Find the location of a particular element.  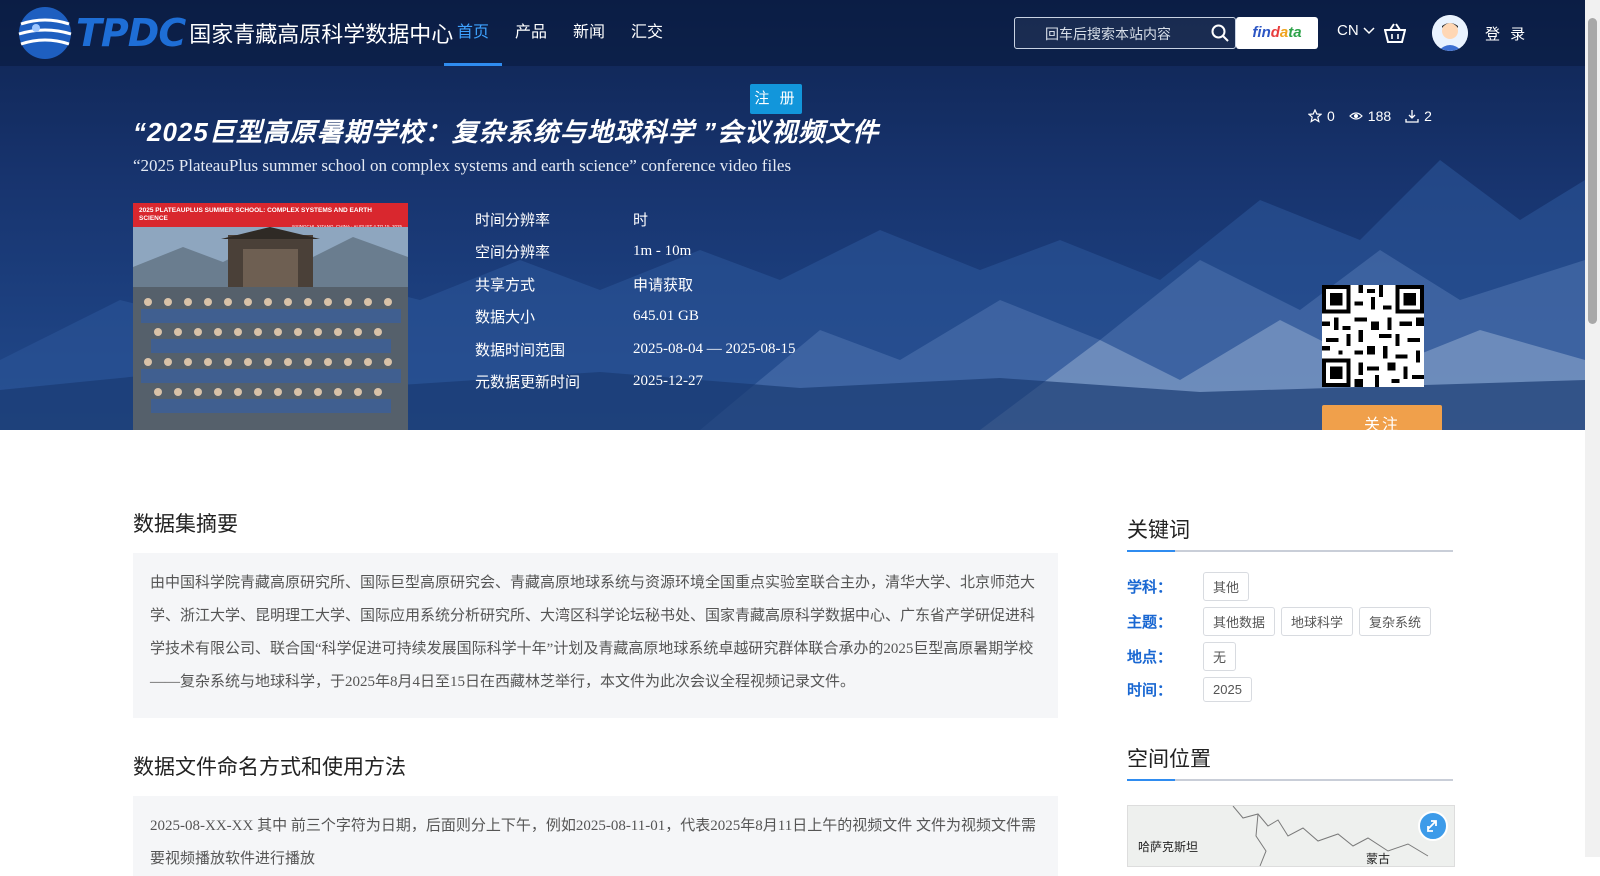

meta-row: 数据时间范围 2025-08-04 — 2025-08-15 is located at coordinates (635, 349).